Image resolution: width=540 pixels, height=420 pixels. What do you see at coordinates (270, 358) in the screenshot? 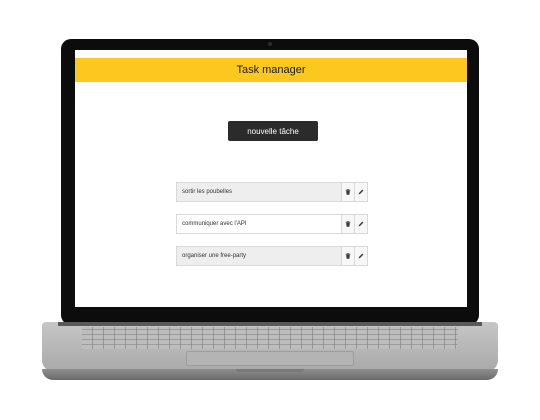
I see `trackpad` at bounding box center [270, 358].